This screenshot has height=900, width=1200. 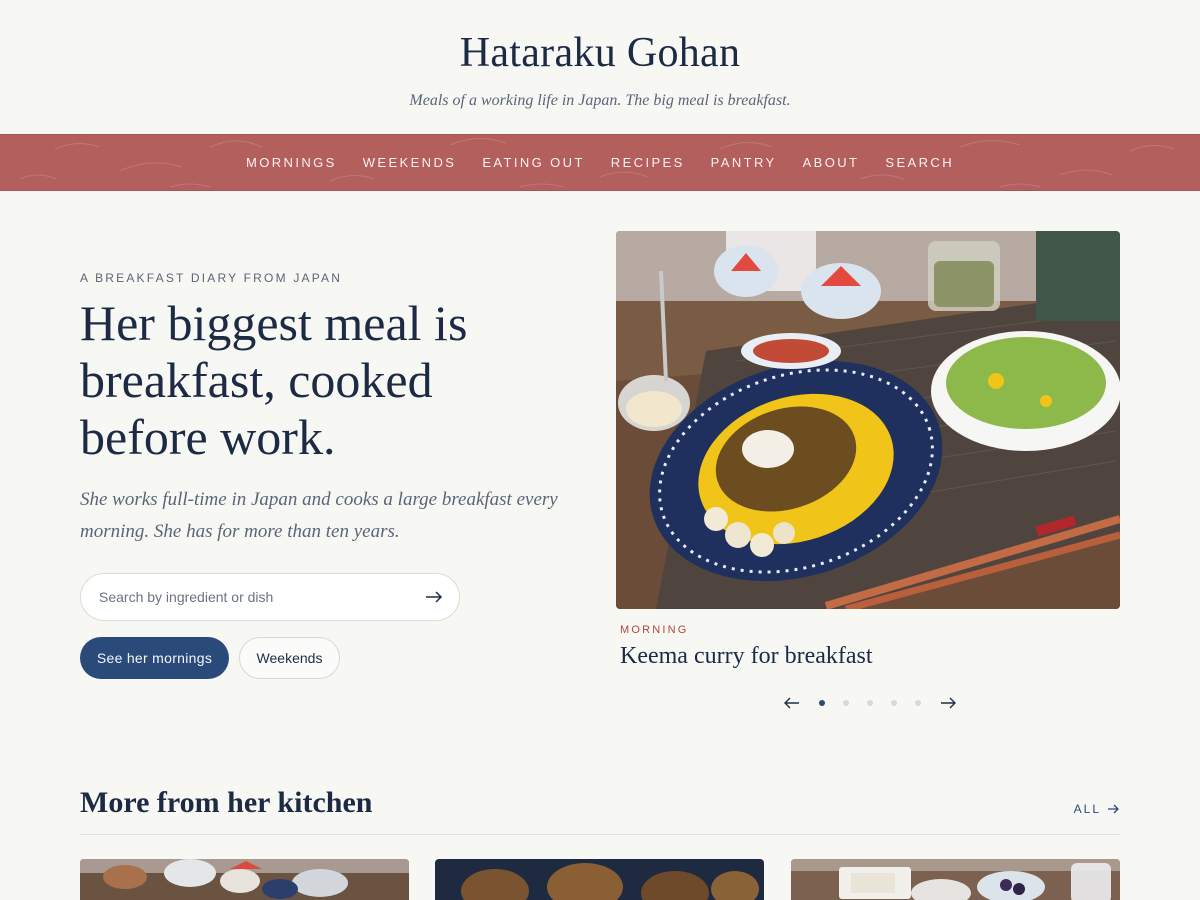 What do you see at coordinates (744, 162) in the screenshot?
I see `nav-item-pantry: PANTRY` at bounding box center [744, 162].